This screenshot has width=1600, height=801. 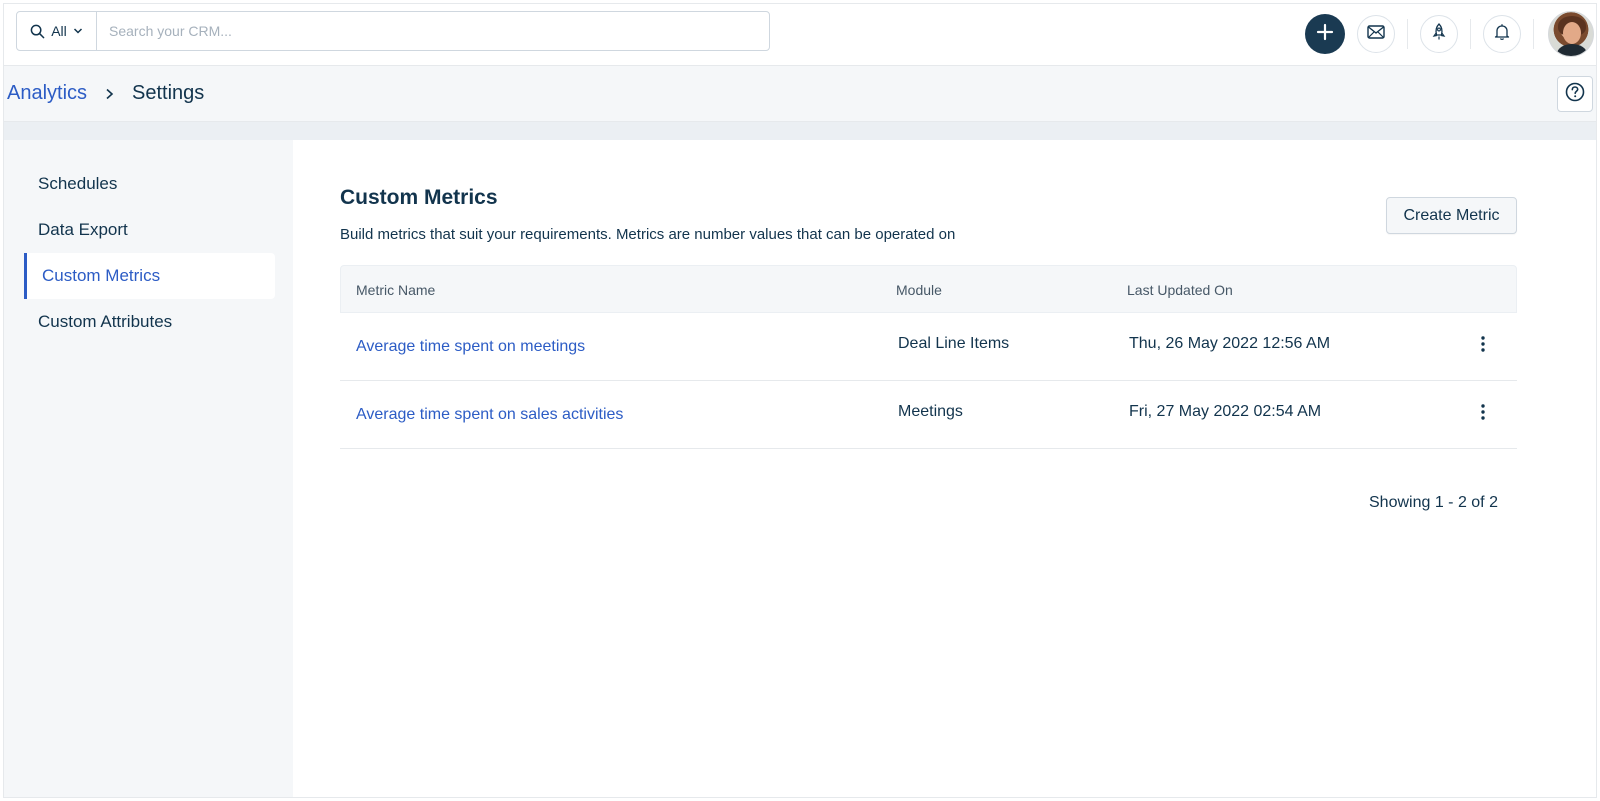 I want to click on avatar-body, so click(x=1572, y=50).